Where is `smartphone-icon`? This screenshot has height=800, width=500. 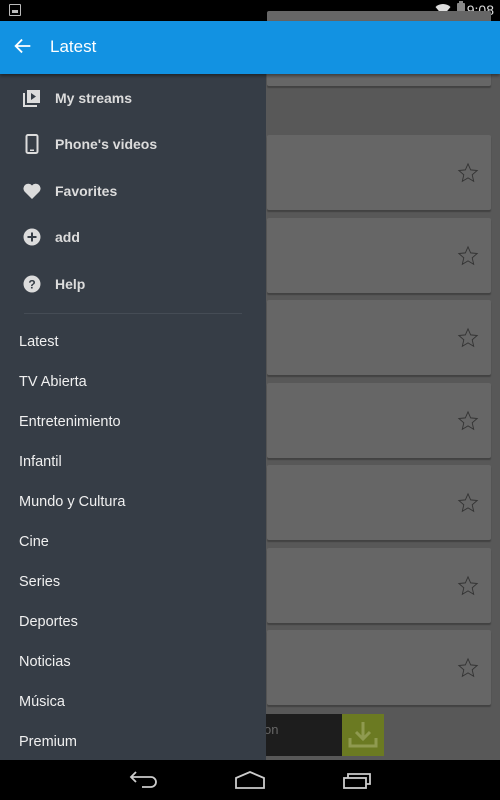
smartphone-icon is located at coordinates (32, 144).